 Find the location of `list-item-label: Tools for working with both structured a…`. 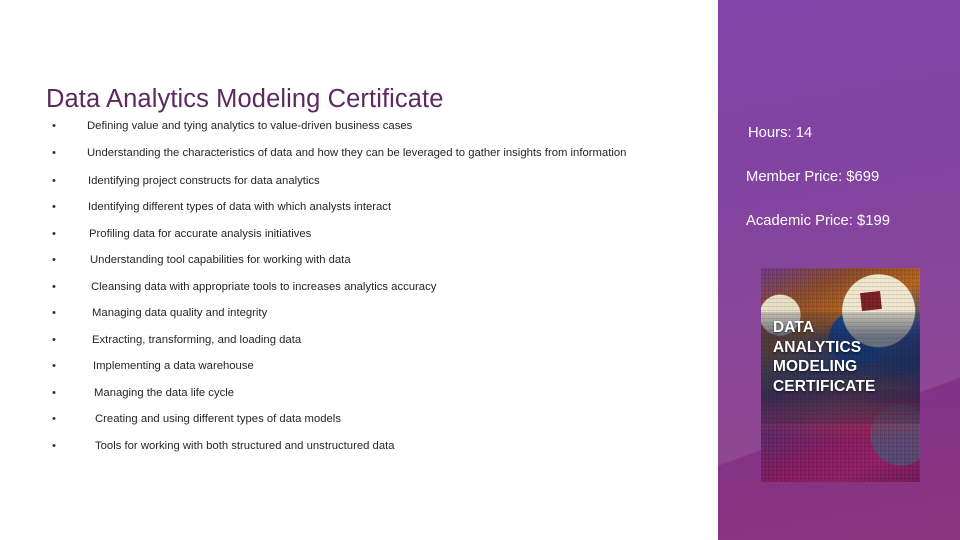

list-item-label: Tools for working with both structured a… is located at coordinates (245, 445).